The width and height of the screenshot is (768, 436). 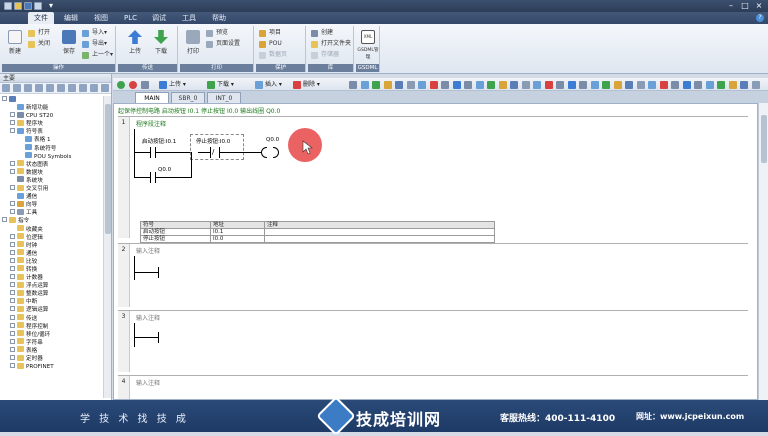 I want to click on tree-item: POU Symbols, so click(x=51, y=156).